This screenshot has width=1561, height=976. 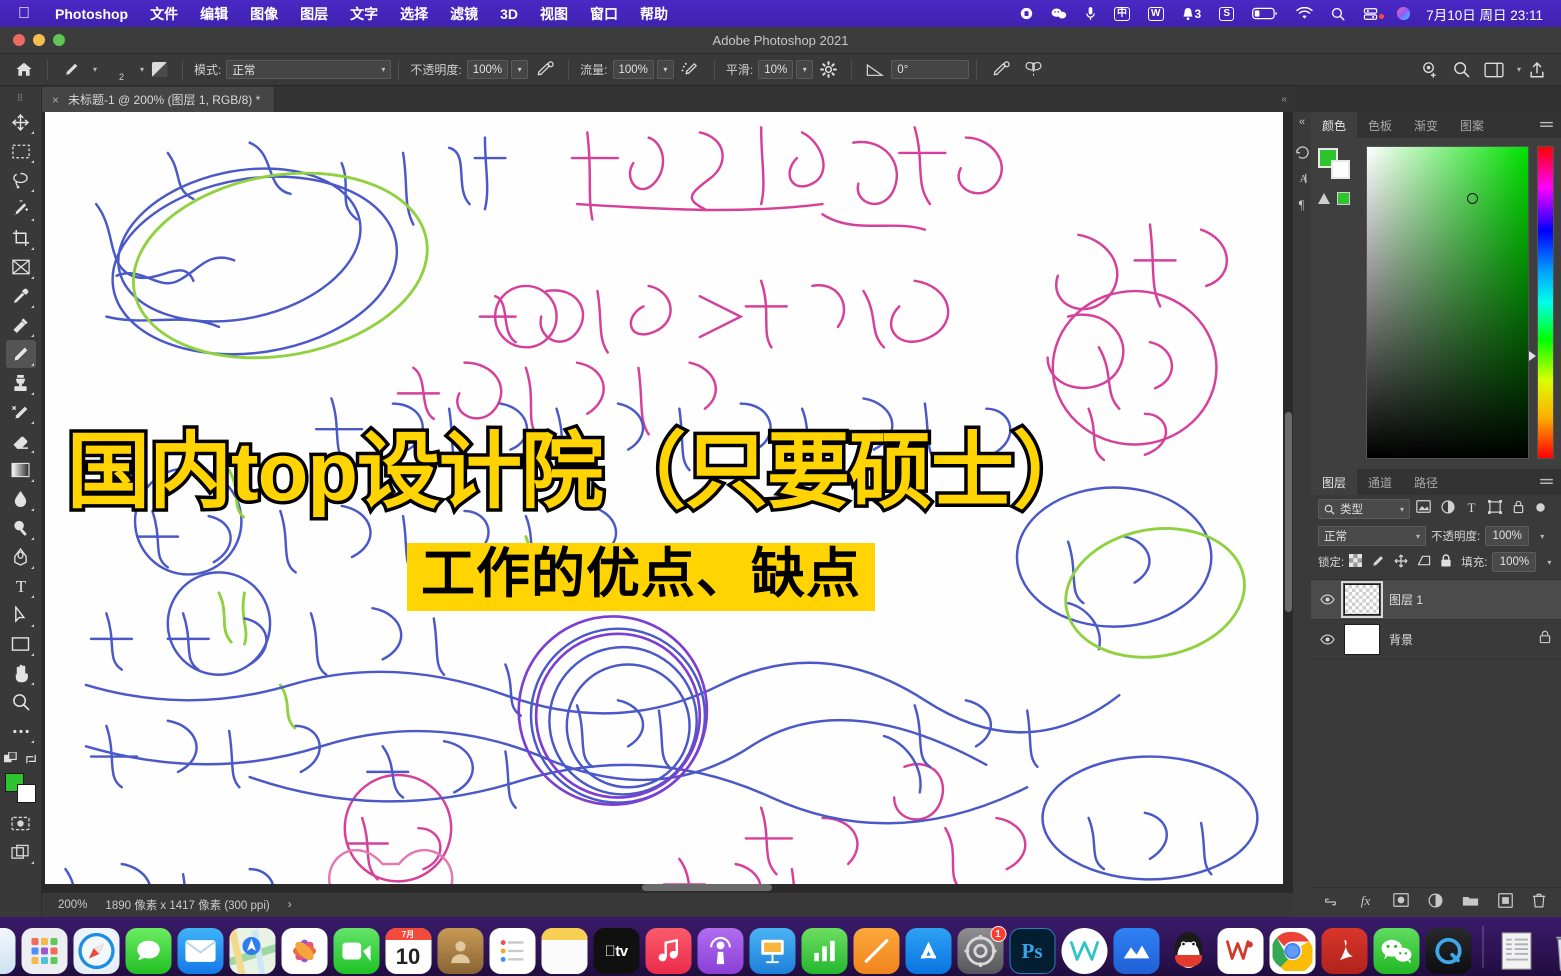 I want to click on healing-brush-tool, so click(x=21, y=325).